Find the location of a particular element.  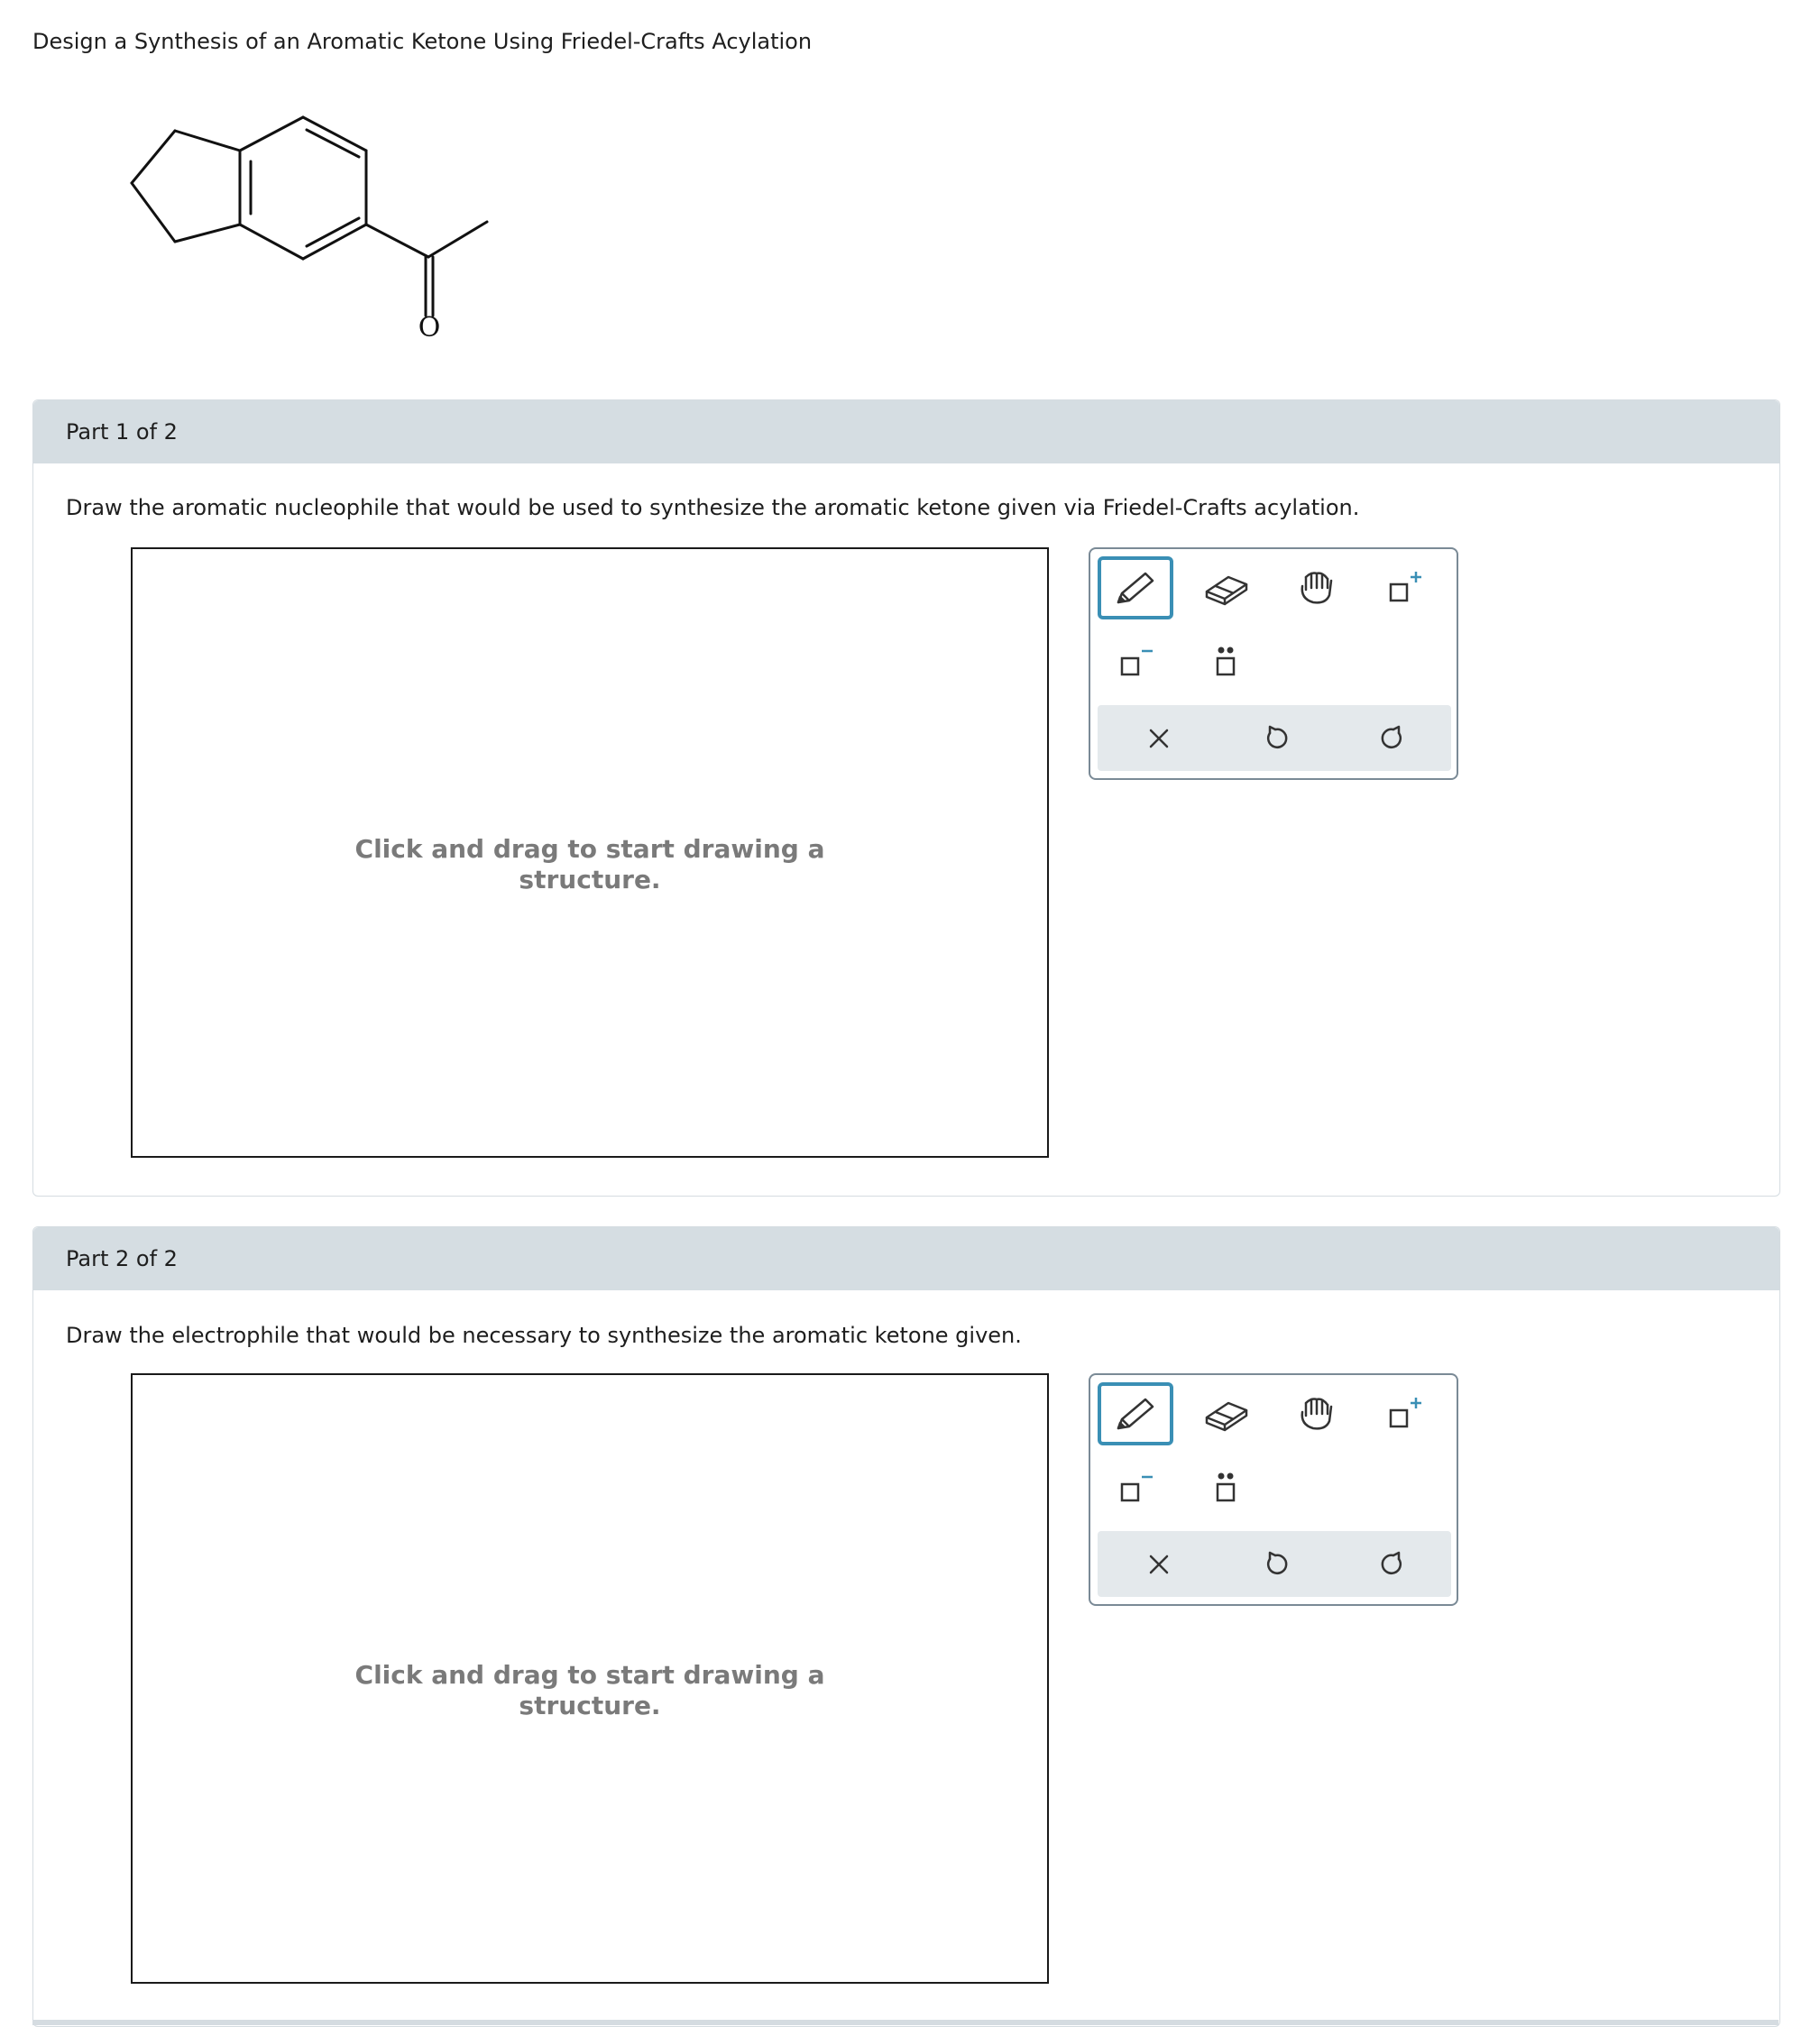

page-bottom-scroll-edge is located at coordinates (906, 2022).